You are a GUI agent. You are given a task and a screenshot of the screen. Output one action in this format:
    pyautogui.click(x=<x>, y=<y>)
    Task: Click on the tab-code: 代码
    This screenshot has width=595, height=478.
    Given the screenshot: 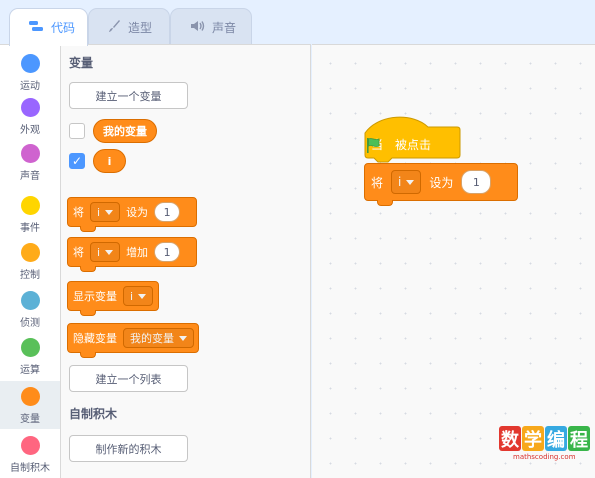 What is the action you would take?
    pyautogui.click(x=48, y=27)
    